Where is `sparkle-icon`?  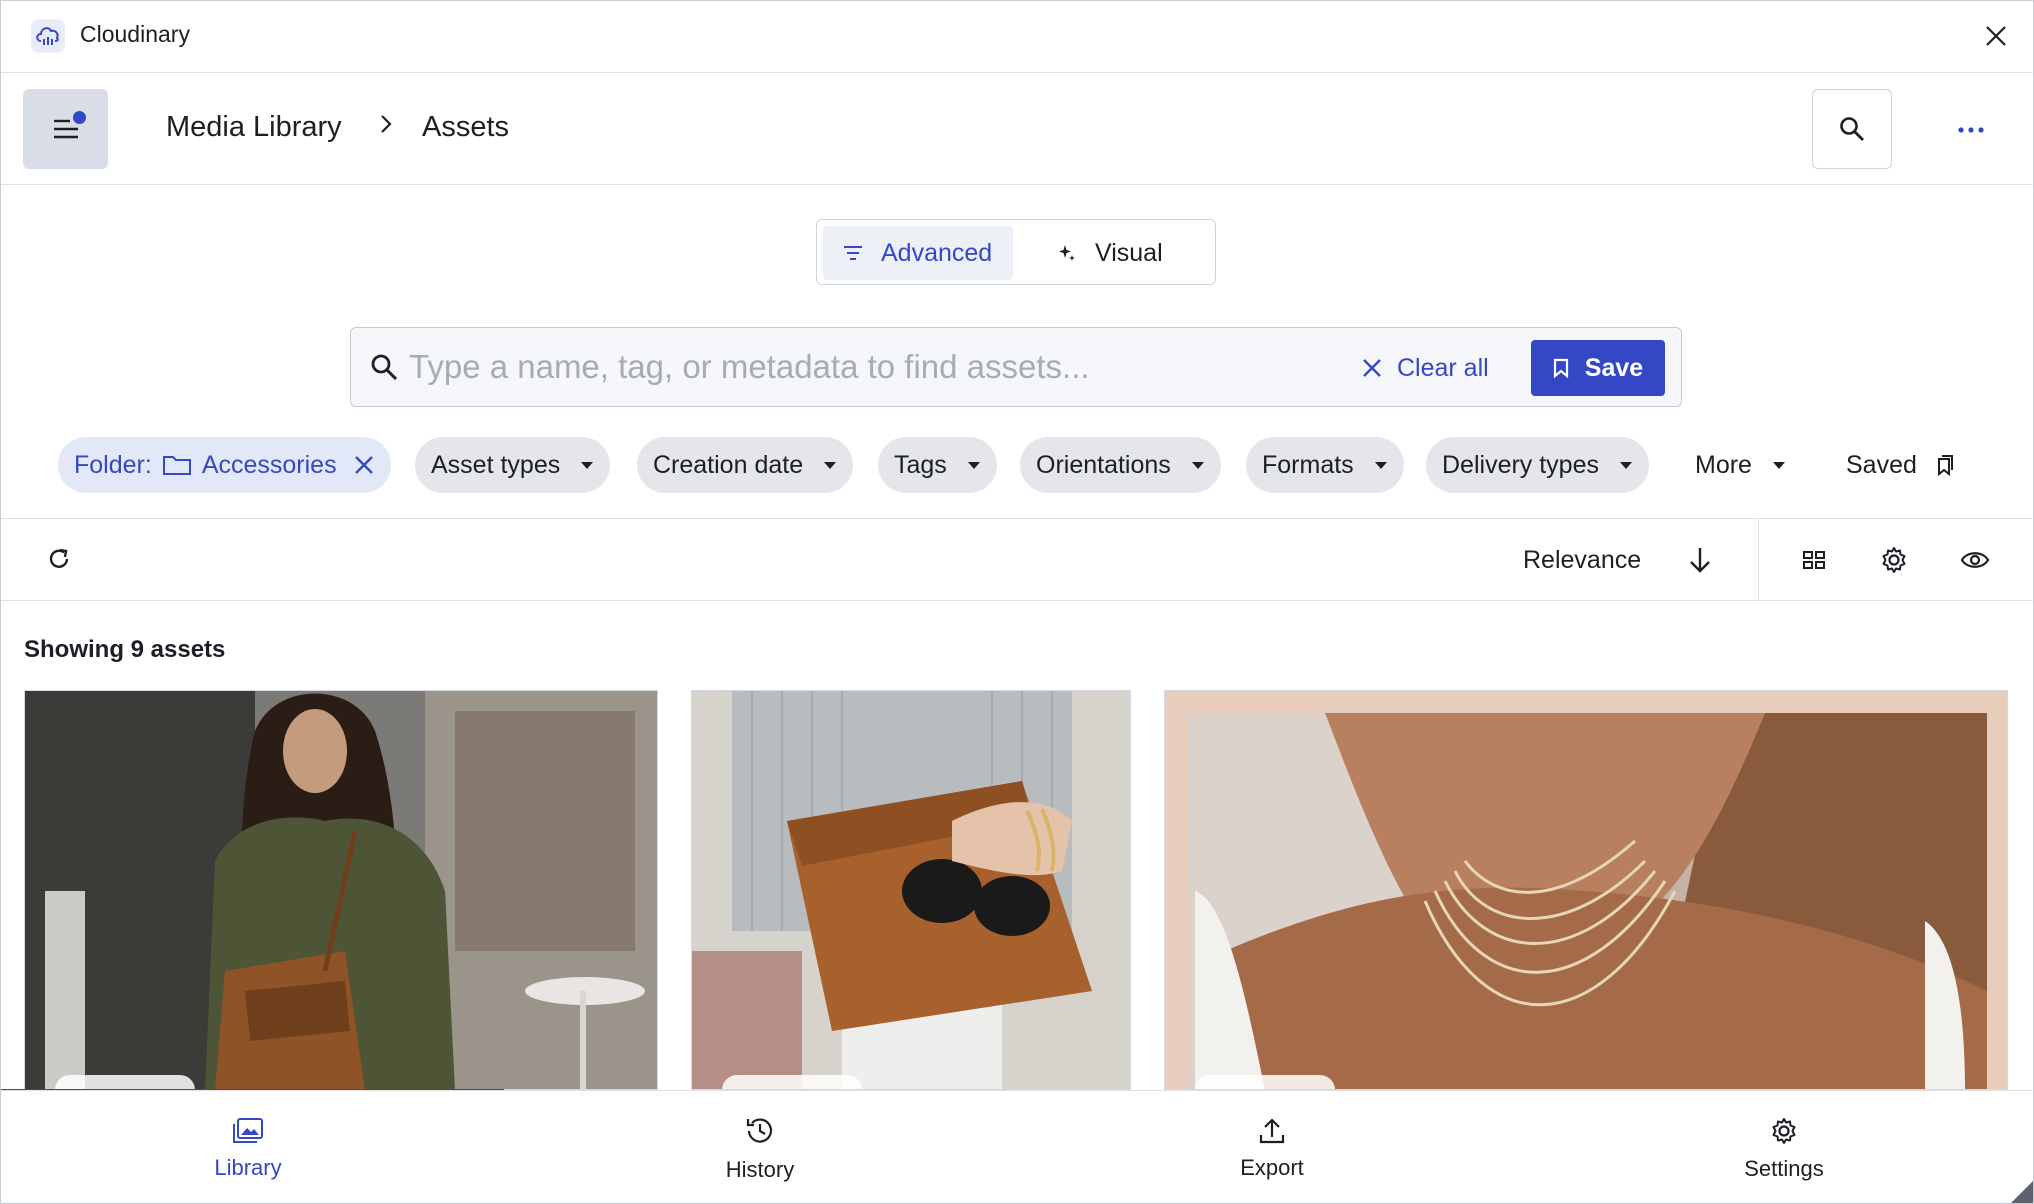 sparkle-icon is located at coordinates (1067, 253).